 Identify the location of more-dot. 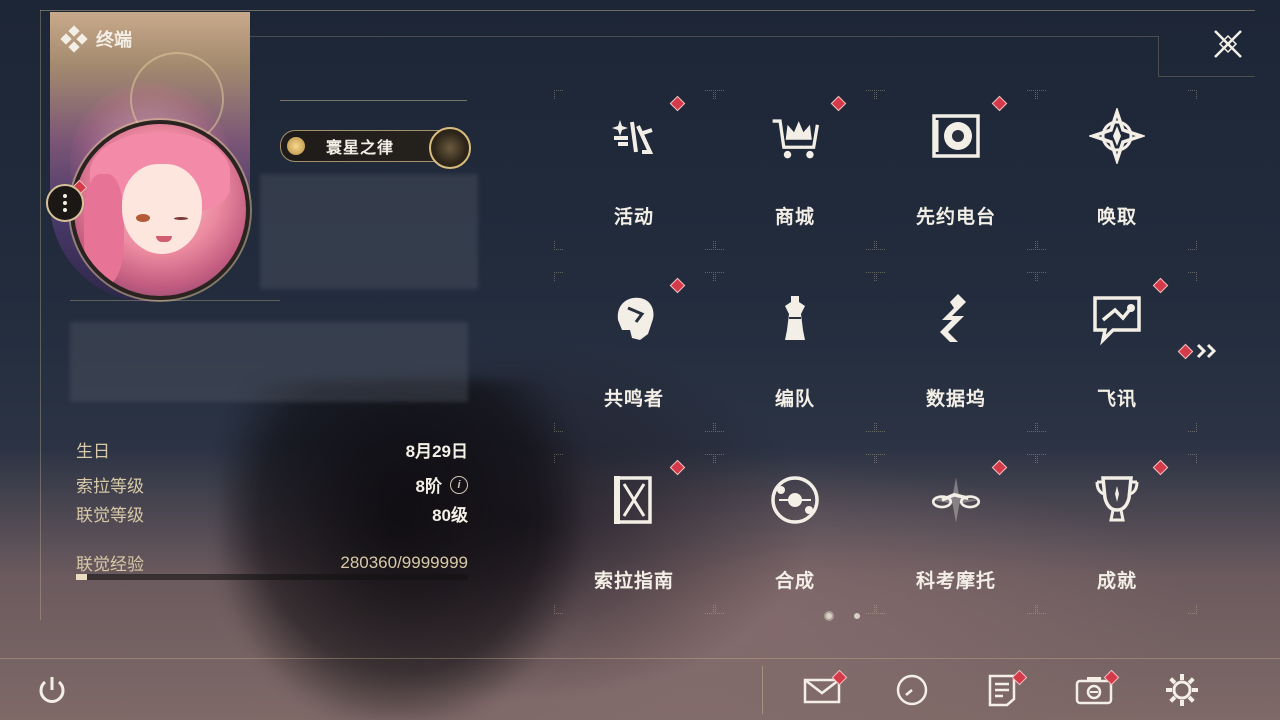
(65, 210).